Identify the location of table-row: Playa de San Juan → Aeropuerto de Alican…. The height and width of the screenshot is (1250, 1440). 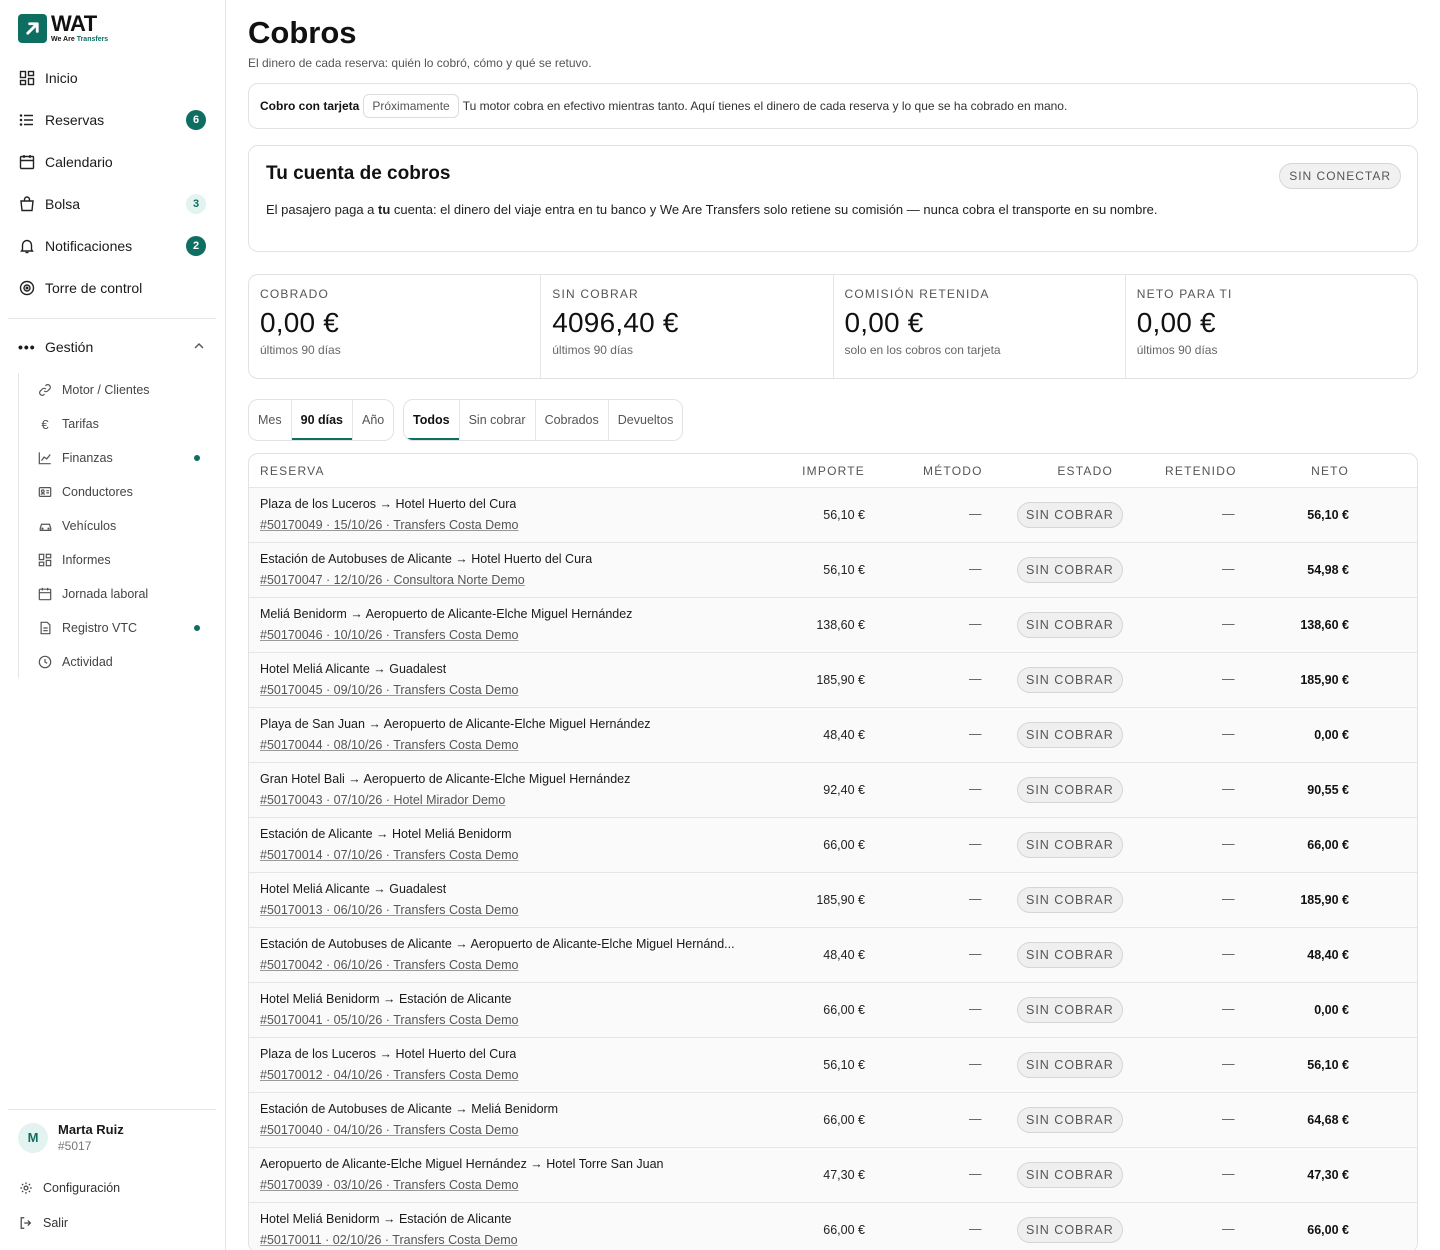
(833, 735).